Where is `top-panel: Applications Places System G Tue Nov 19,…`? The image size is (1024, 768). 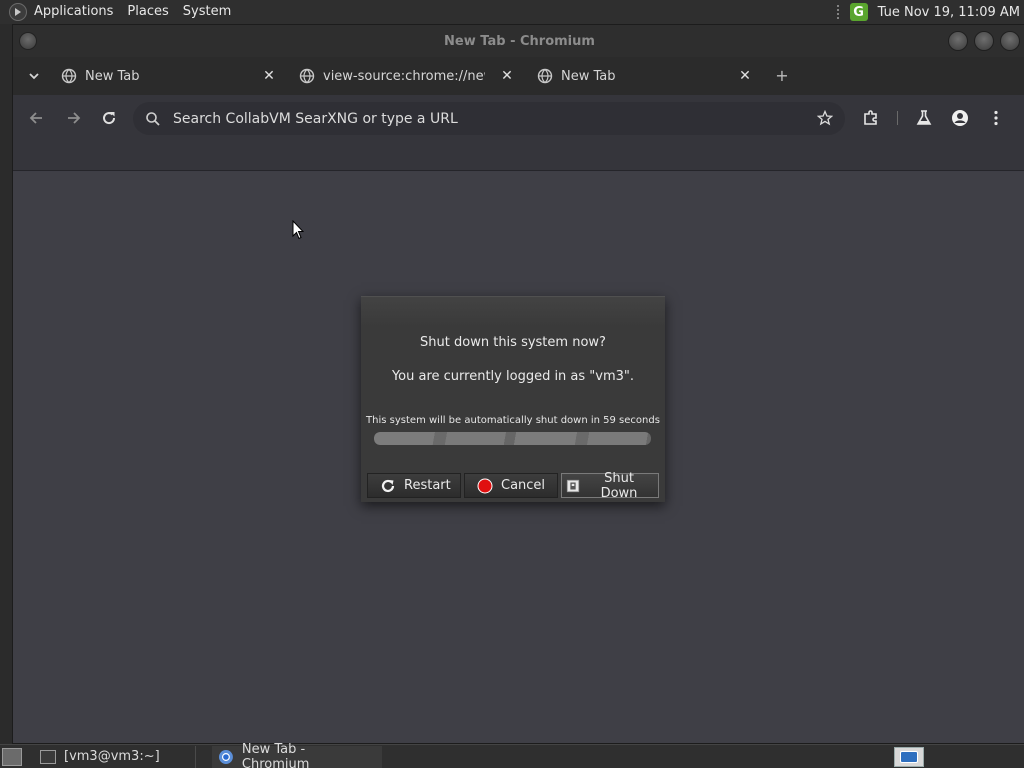
top-panel: Applications Places System G Tue Nov 19,… is located at coordinates (512, 12).